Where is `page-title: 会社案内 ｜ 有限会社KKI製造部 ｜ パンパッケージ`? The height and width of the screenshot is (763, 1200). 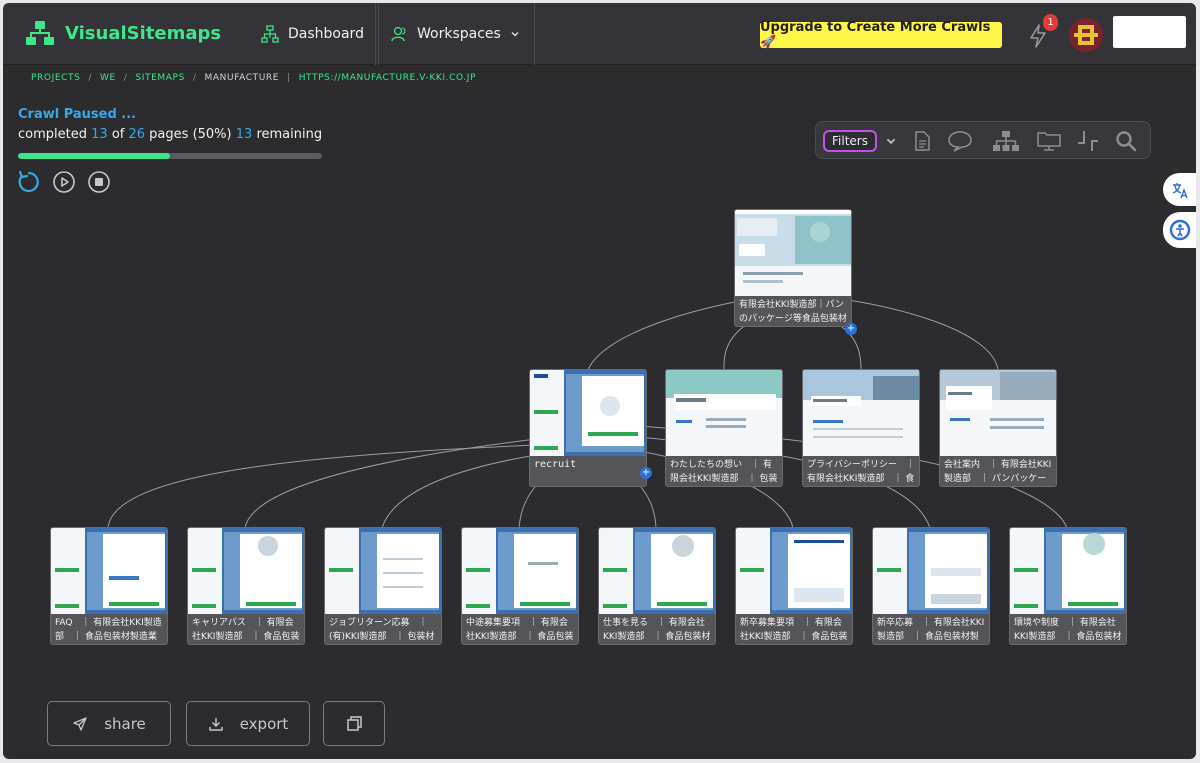 page-title: 会社案内 ｜ 有限会社KKI製造部 ｜ パンパッケージ is located at coordinates (998, 471).